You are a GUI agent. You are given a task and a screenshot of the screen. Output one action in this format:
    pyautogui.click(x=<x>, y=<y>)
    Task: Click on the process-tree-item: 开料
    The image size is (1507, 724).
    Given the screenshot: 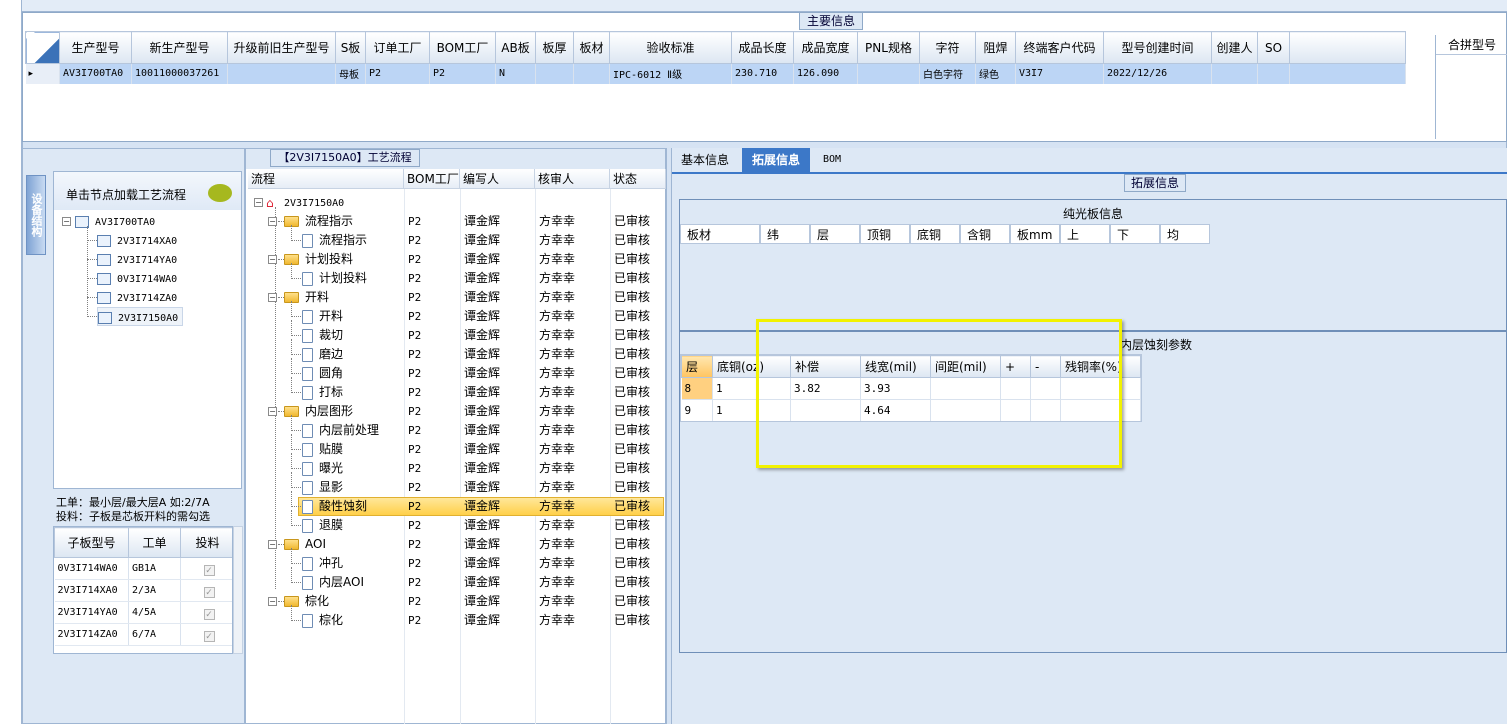 What is the action you would take?
    pyautogui.click(x=322, y=316)
    